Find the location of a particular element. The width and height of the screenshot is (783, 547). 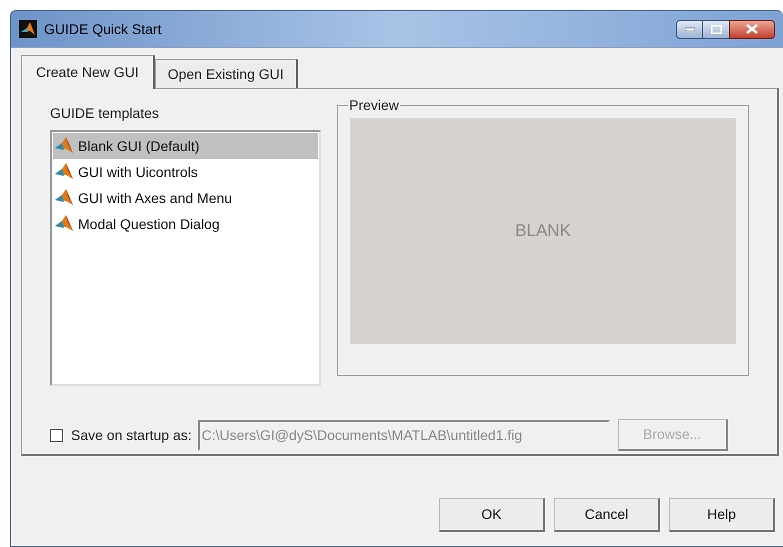

maximize-button is located at coordinates (716, 29).